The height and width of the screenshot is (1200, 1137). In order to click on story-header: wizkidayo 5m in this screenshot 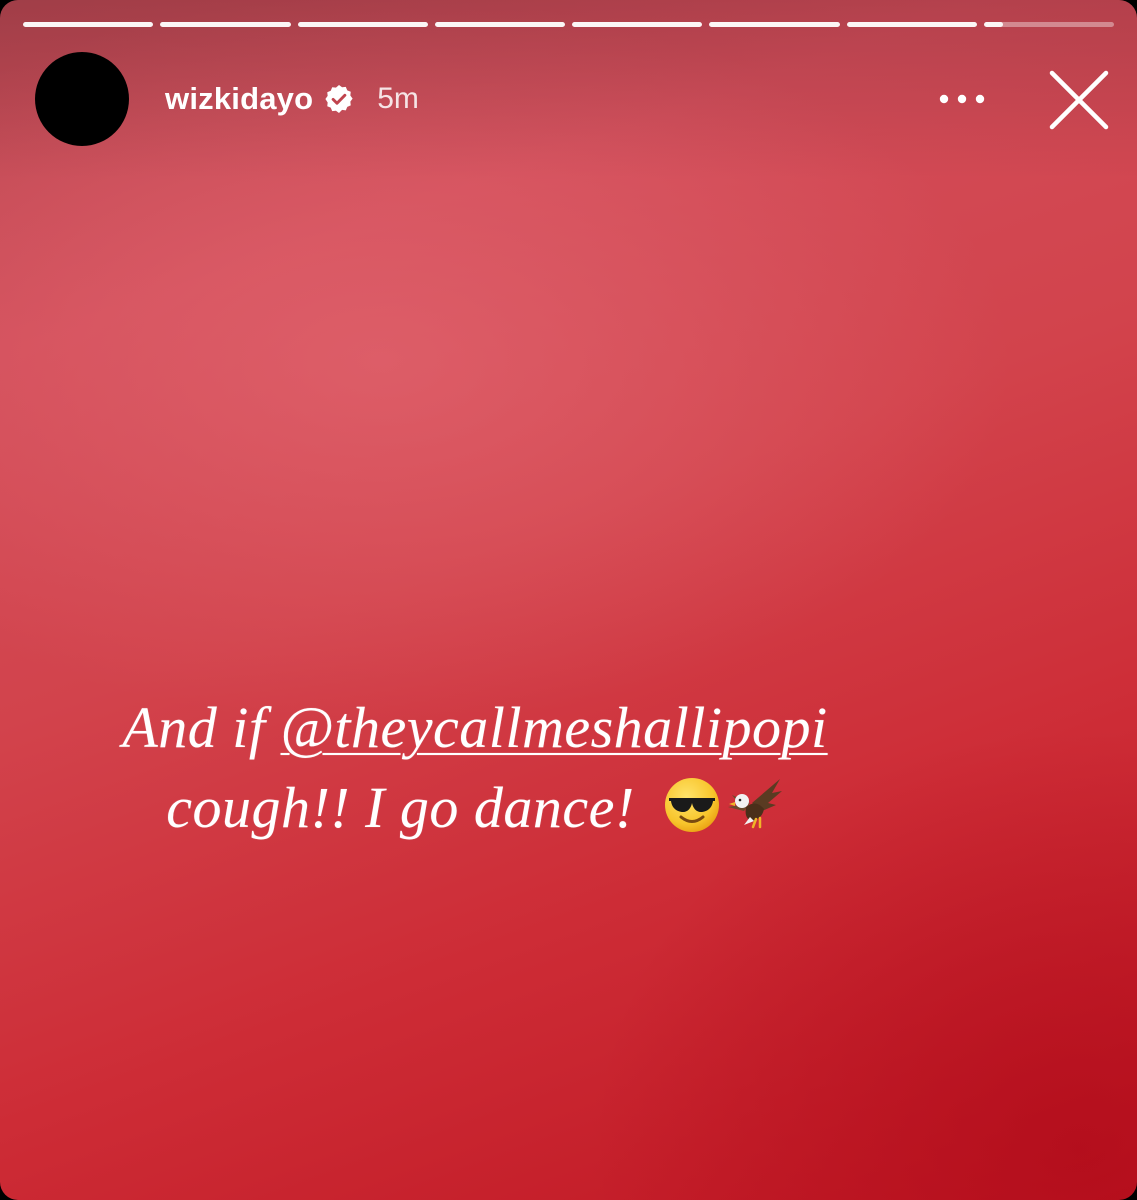, I will do `click(227, 99)`.